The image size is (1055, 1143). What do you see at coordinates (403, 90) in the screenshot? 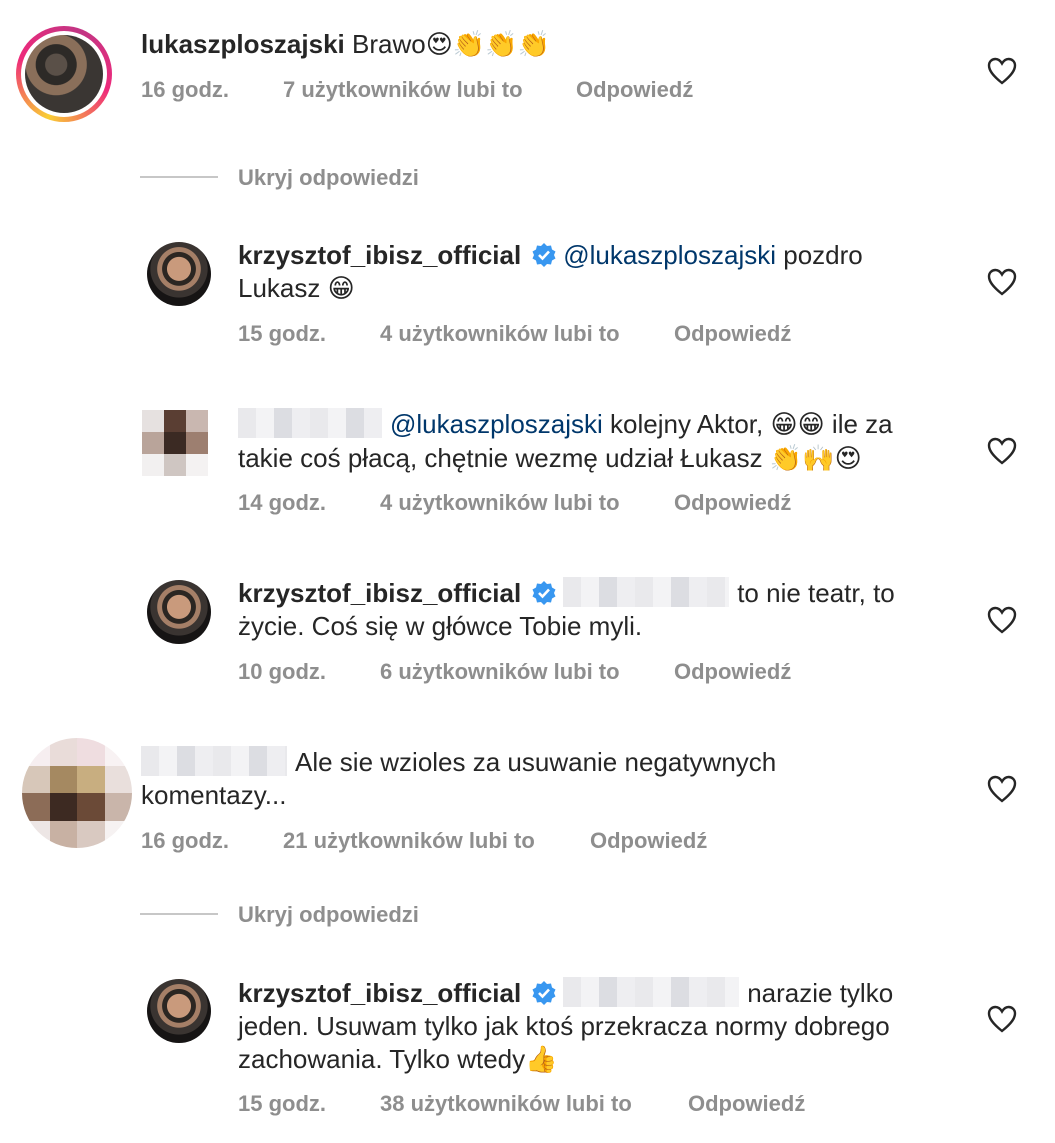
I see `likes-count: 7 użytkowników lubi to` at bounding box center [403, 90].